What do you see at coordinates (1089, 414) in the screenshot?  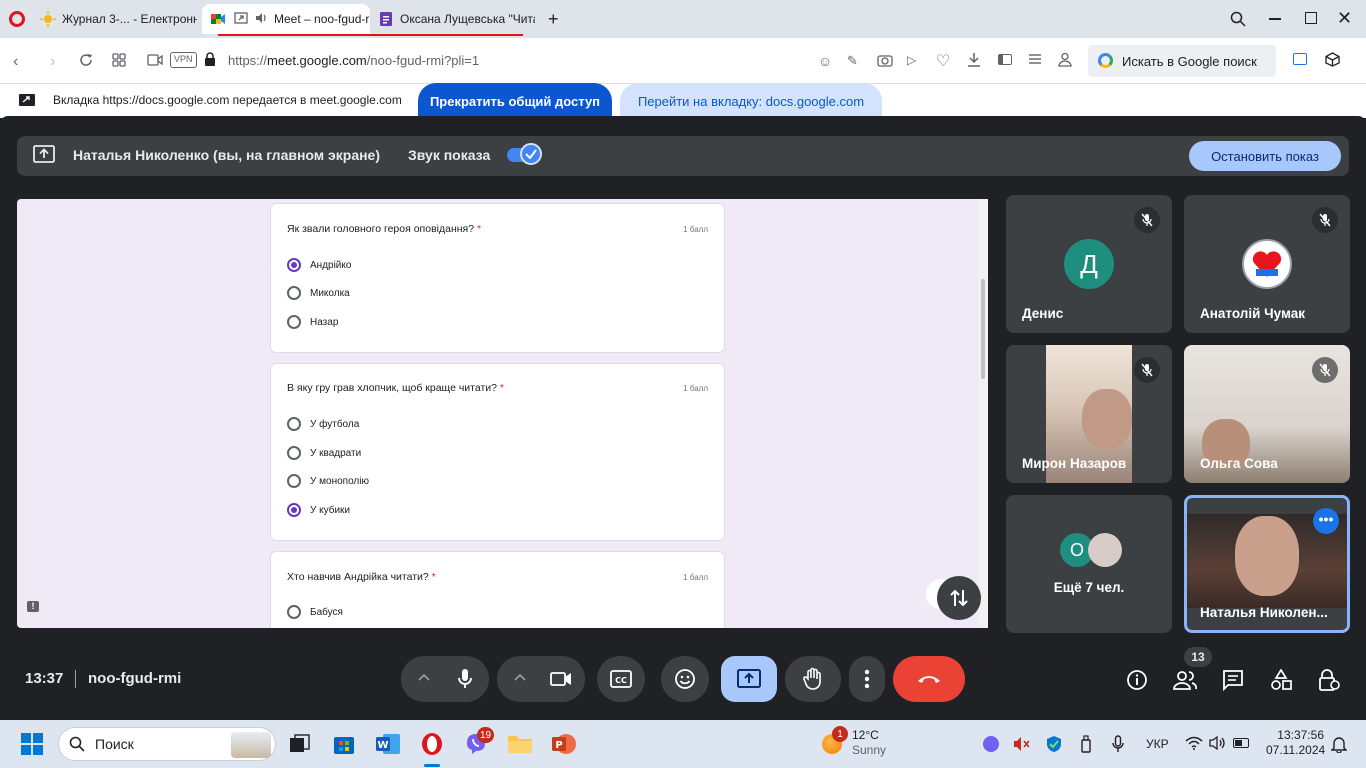 I see `participant-tile: Мирон Назаров` at bounding box center [1089, 414].